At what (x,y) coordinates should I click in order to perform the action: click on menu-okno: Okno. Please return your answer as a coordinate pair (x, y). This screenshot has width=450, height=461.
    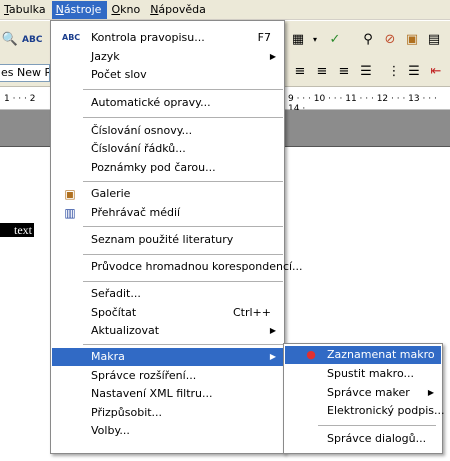
    Looking at the image, I should click on (126, 10).